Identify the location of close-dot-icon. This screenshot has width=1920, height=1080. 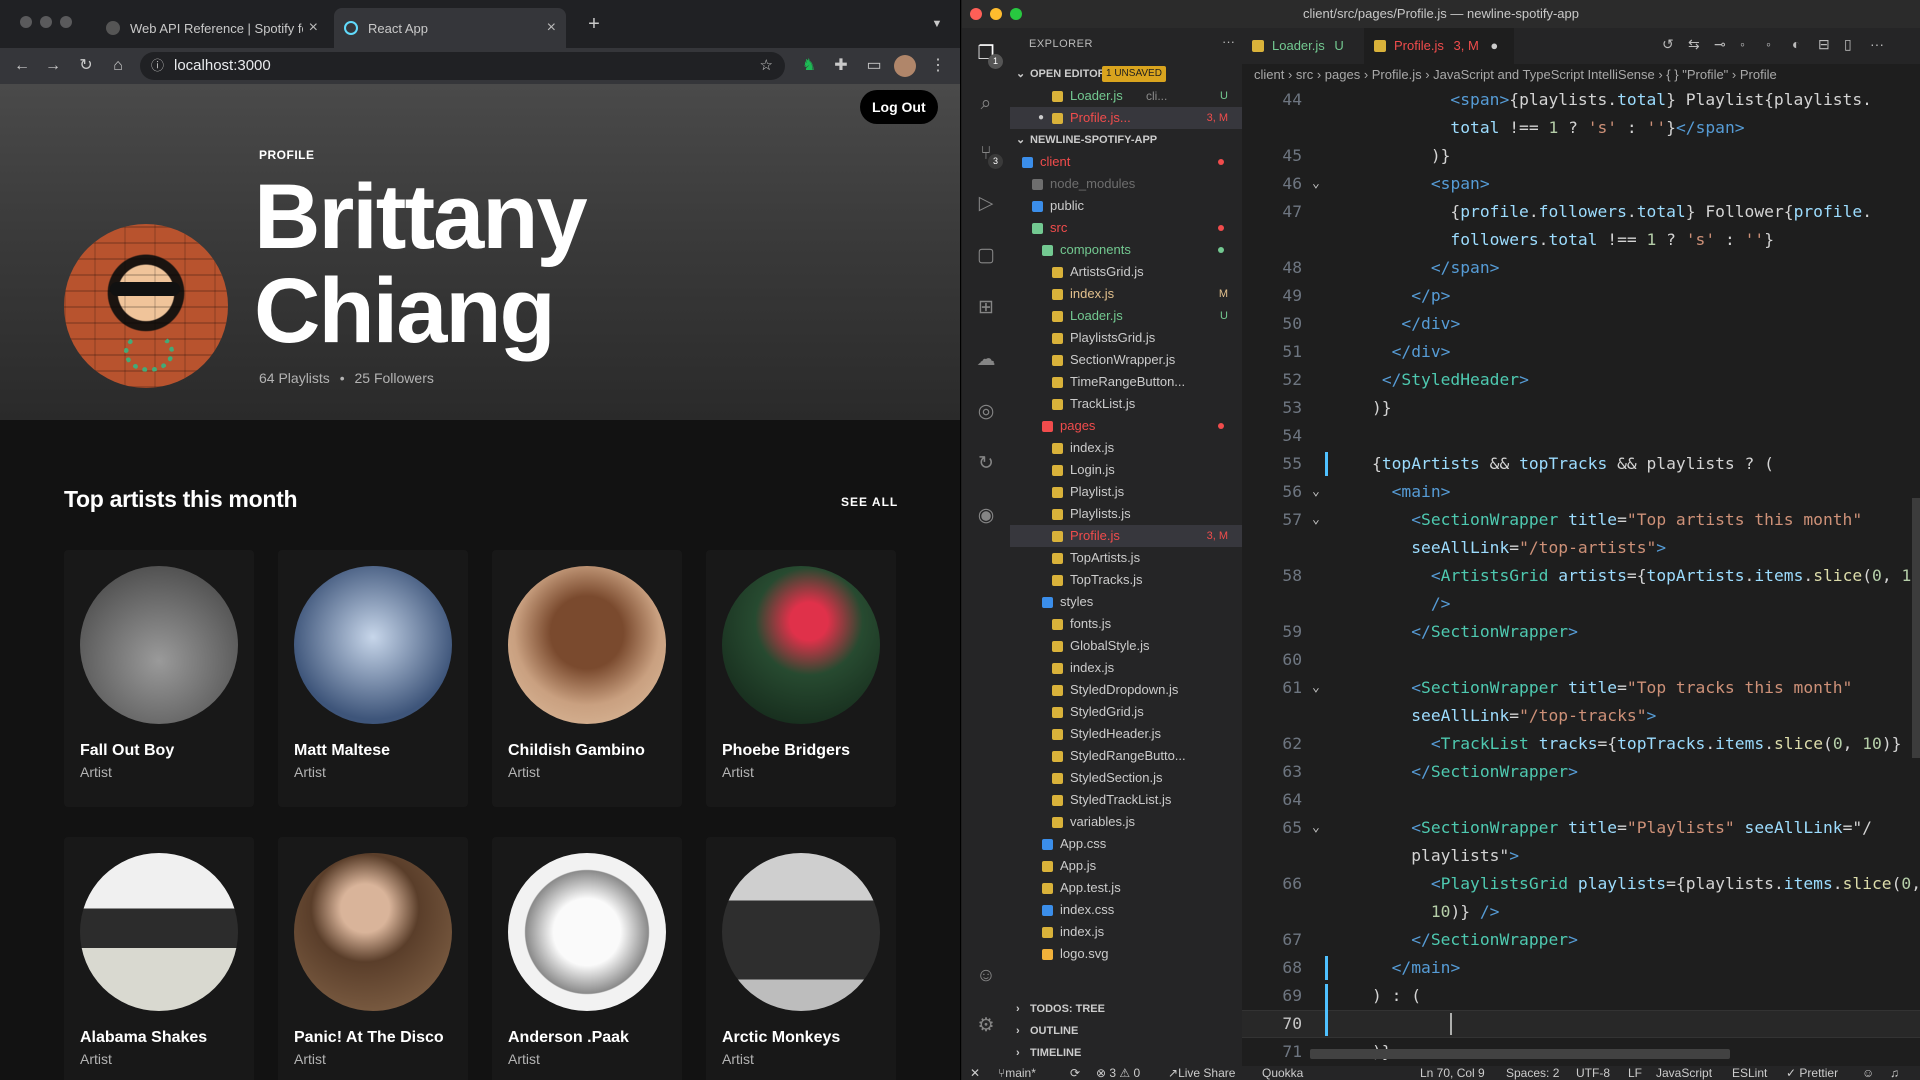
(976, 14).